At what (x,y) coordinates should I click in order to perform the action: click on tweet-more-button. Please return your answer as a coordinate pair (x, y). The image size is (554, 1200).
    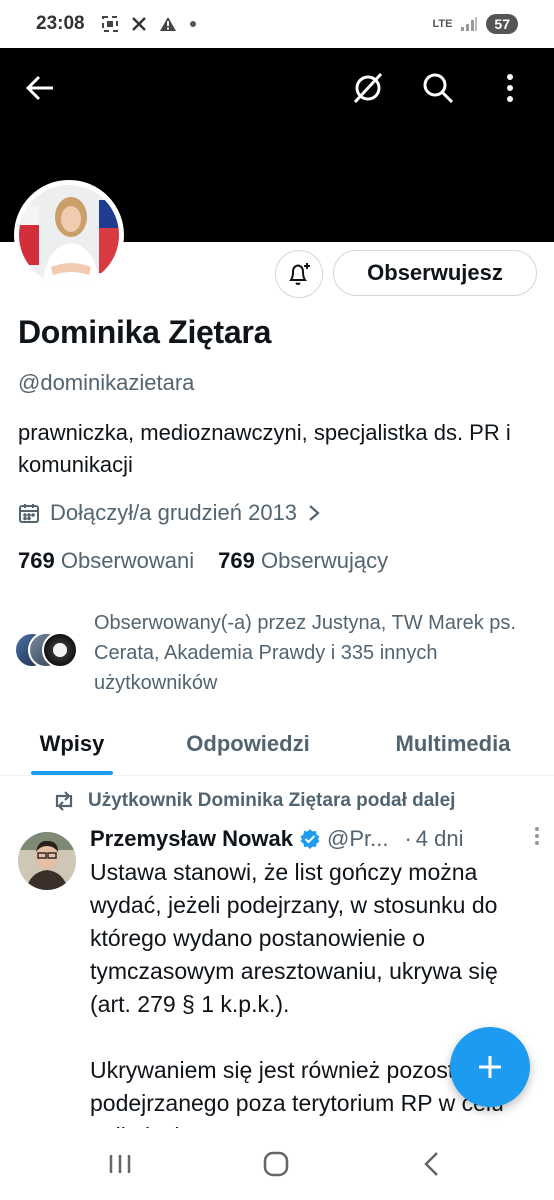
    Looking at the image, I should click on (537, 839).